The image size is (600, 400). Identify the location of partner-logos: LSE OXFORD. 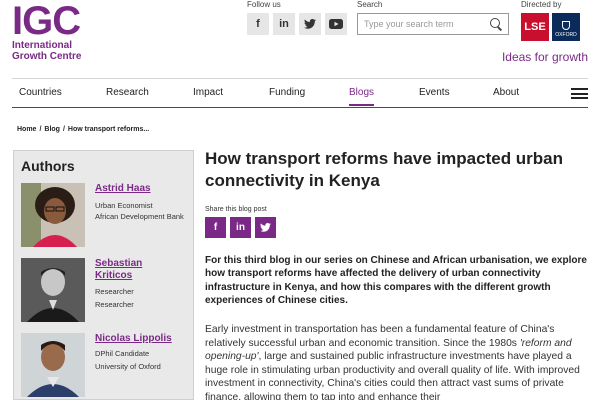
(550, 27).